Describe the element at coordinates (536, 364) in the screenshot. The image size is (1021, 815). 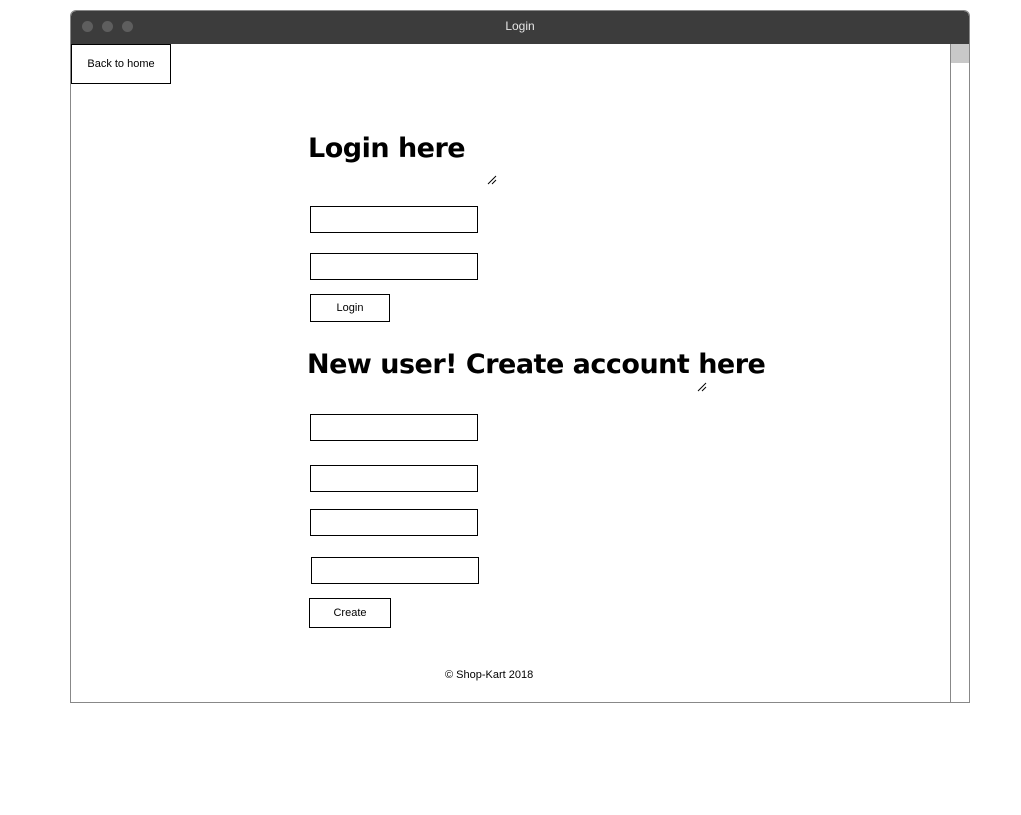
I see `signup-heading: New user! Create account here` at that location.